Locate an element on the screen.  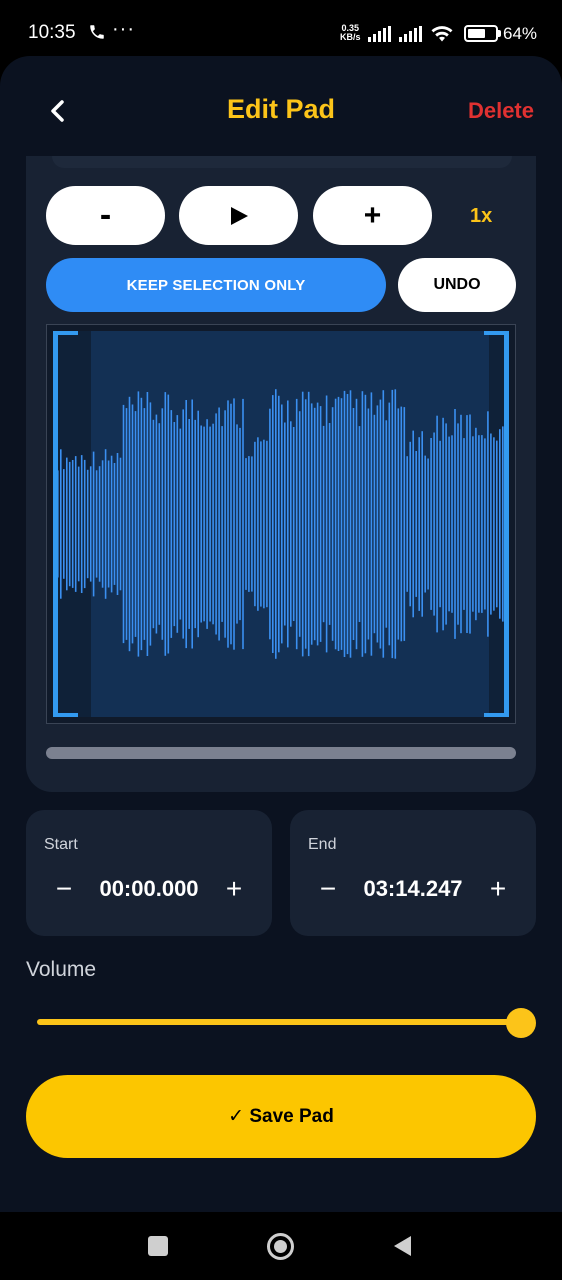
recents-icon is located at coordinates (158, 1246).